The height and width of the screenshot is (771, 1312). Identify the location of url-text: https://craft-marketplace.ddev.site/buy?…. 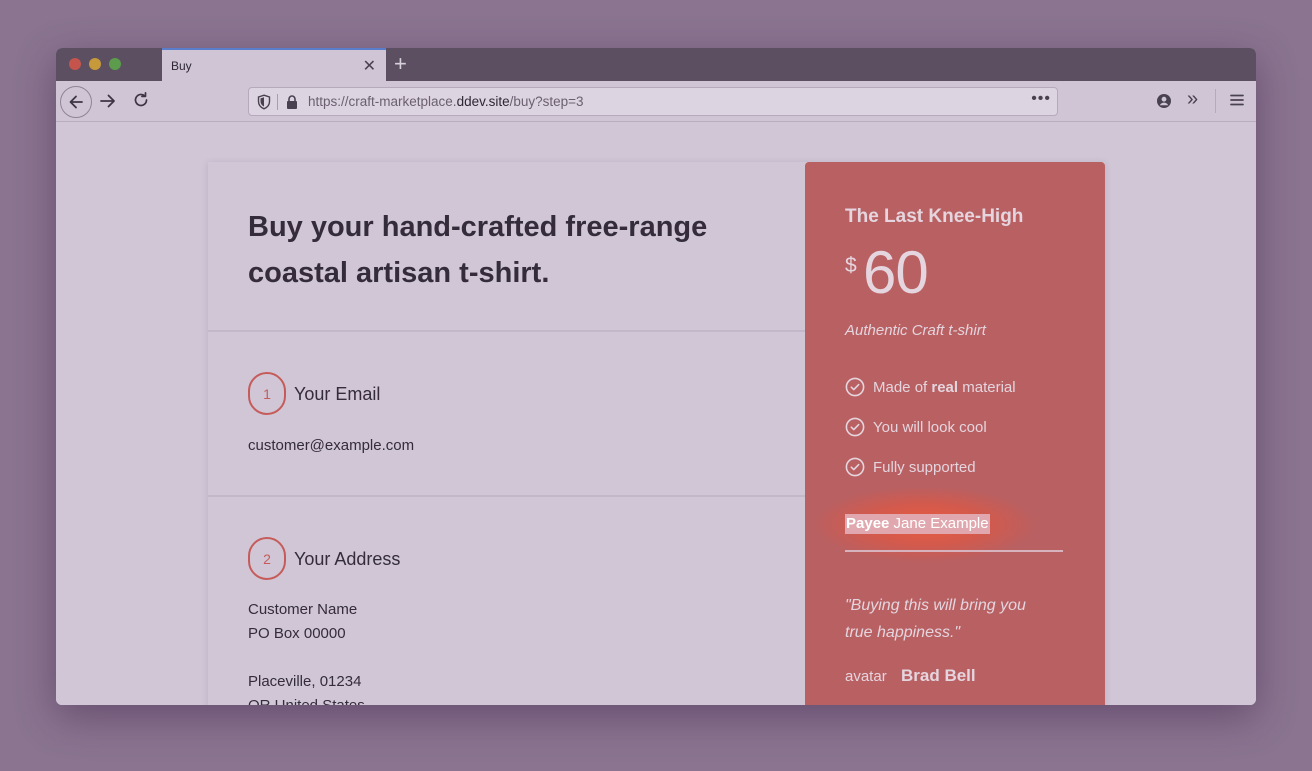
(446, 101).